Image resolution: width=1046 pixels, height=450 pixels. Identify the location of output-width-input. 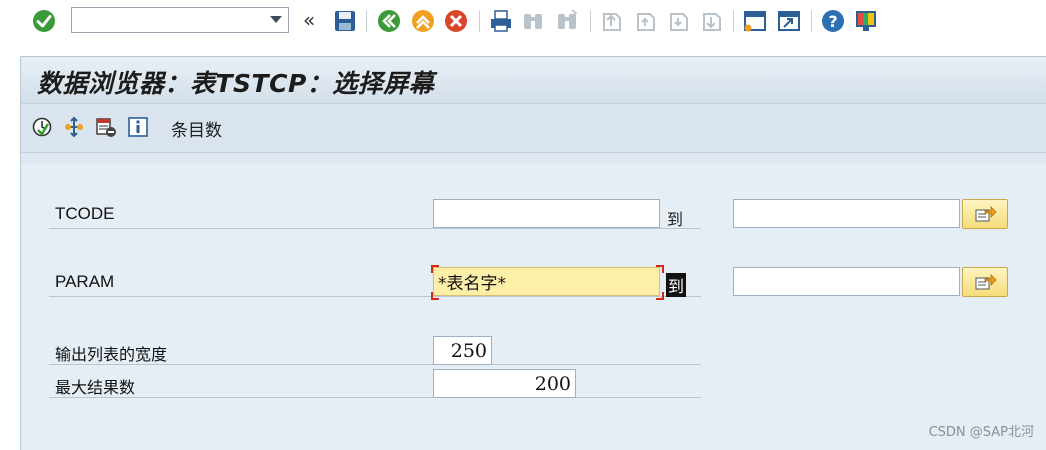
(462, 350).